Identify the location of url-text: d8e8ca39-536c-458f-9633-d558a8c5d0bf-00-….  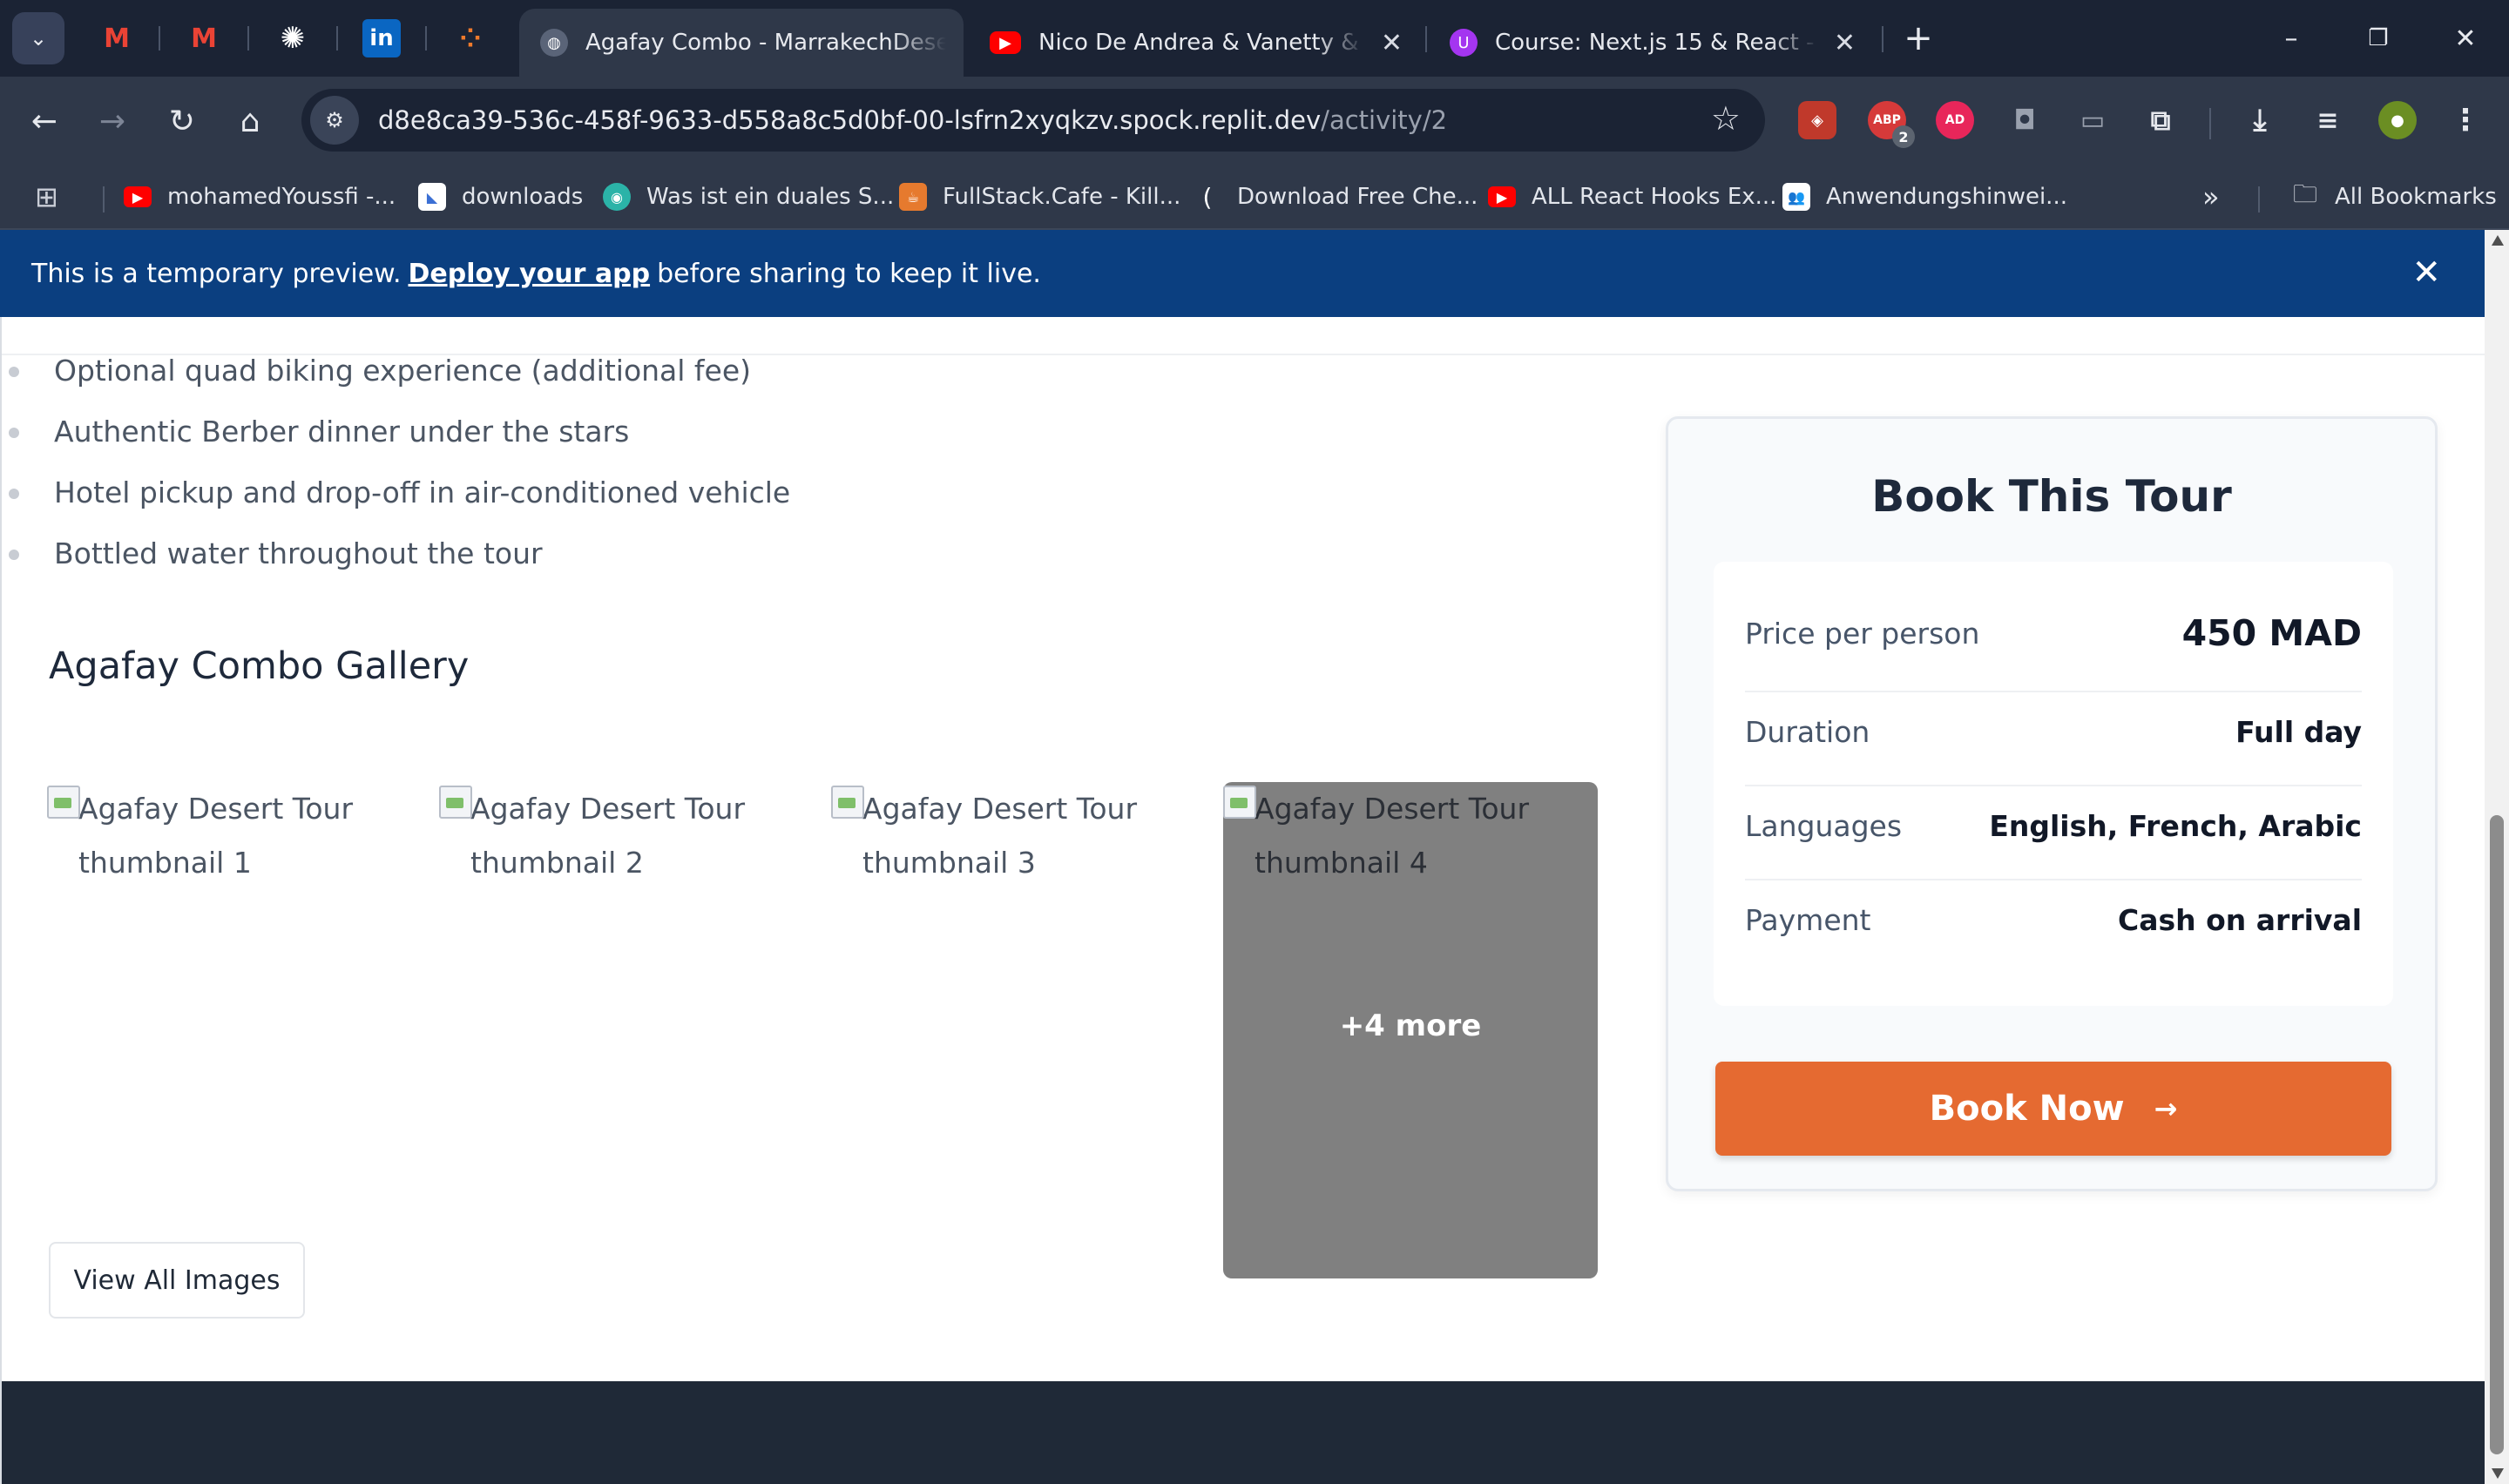
(912, 120).